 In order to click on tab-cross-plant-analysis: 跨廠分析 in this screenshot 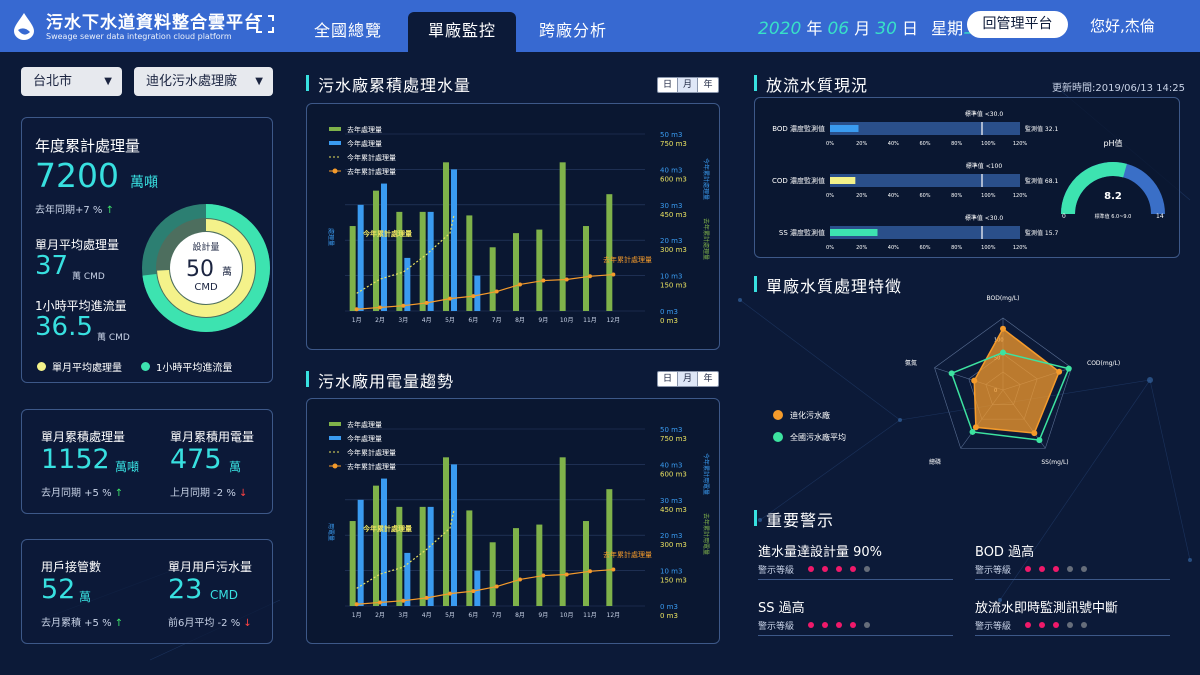, I will do `click(573, 32)`.